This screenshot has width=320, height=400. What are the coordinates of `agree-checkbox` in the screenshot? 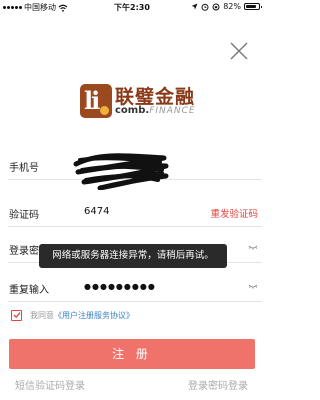 It's located at (16, 315).